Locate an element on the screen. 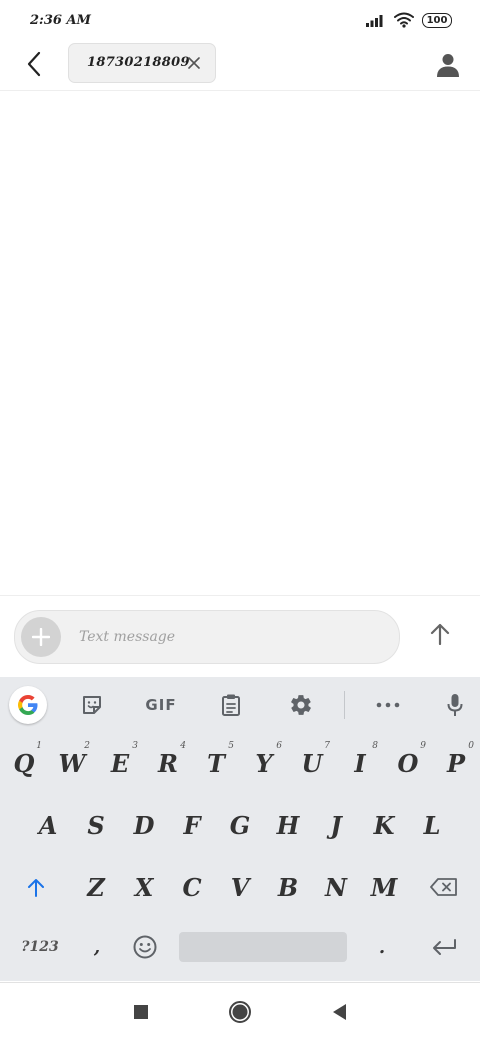 This screenshot has width=480, height=1041. key-k: K is located at coordinates (384, 825).